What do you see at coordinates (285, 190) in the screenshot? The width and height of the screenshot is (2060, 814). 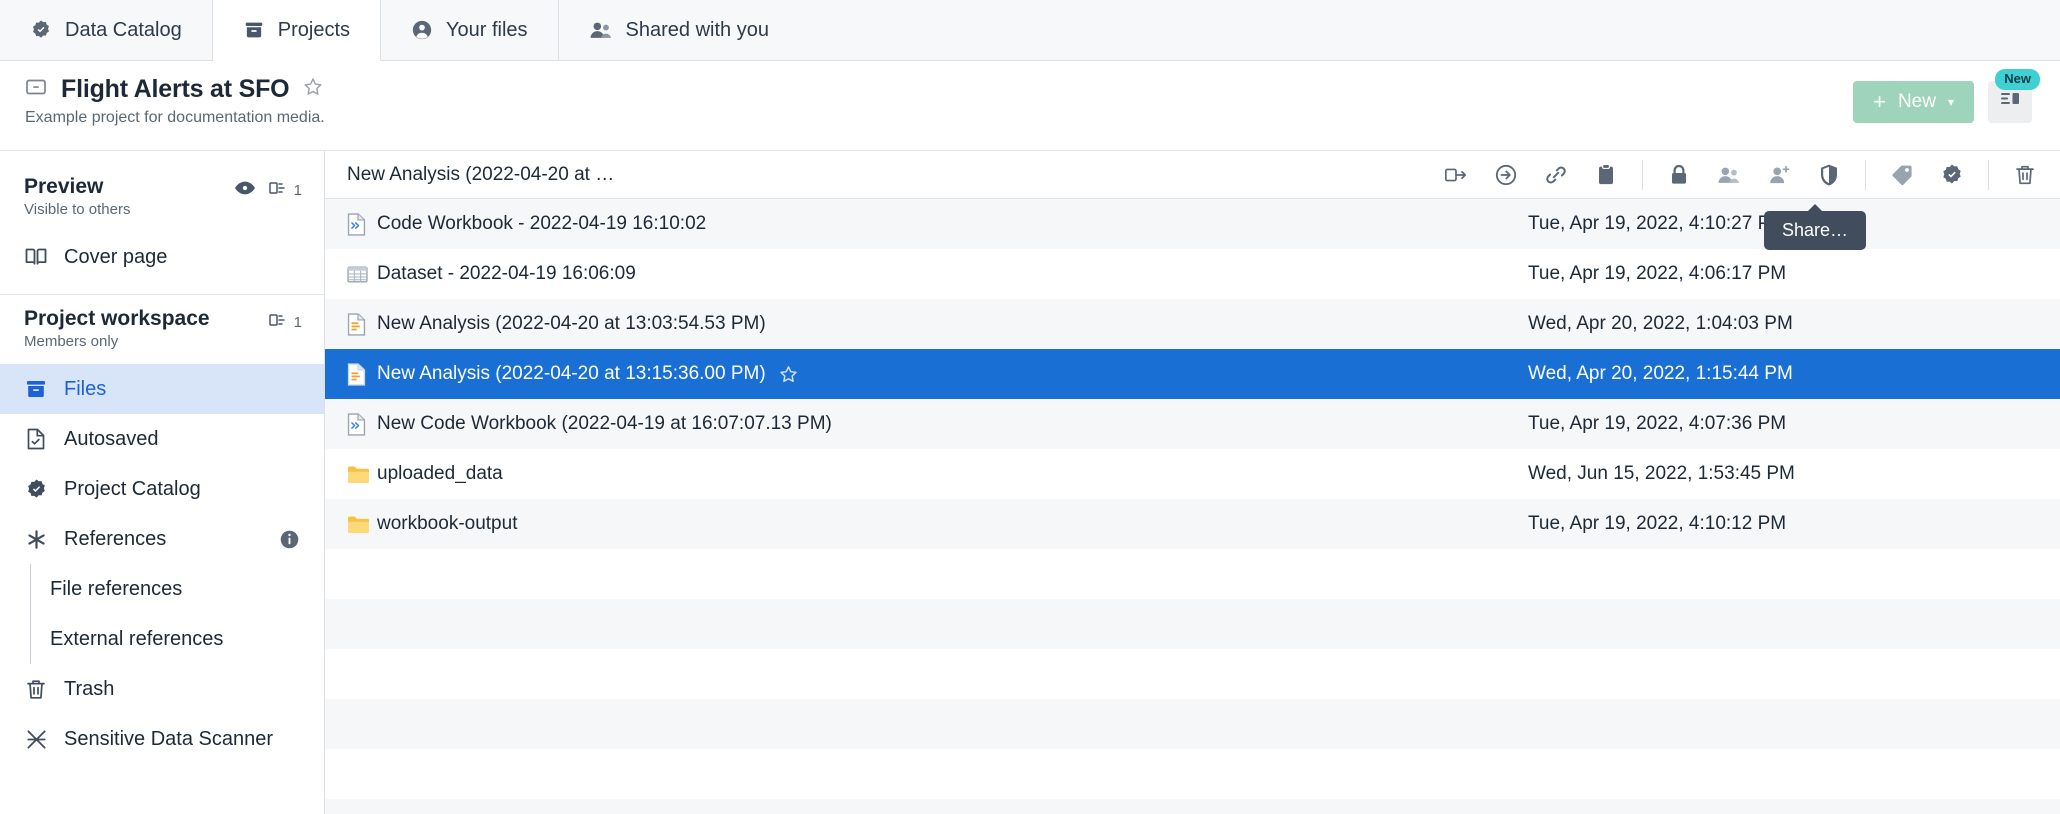 I see `sidebar-preview-members: 1` at bounding box center [285, 190].